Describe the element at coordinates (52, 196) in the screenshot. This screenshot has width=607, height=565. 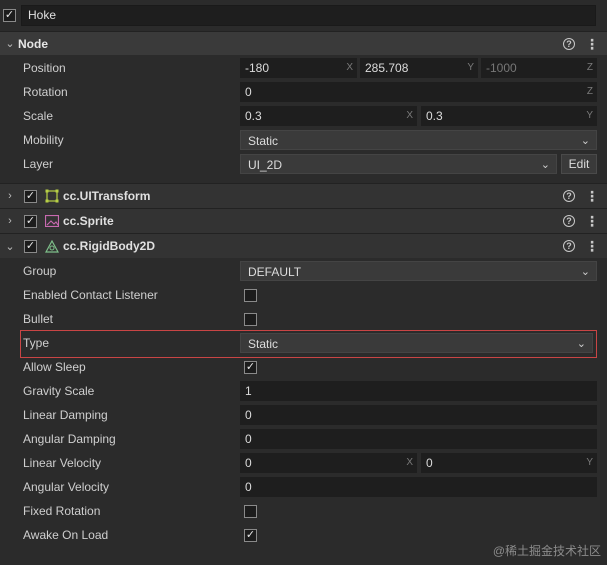
I see `uitransform-icon` at that location.